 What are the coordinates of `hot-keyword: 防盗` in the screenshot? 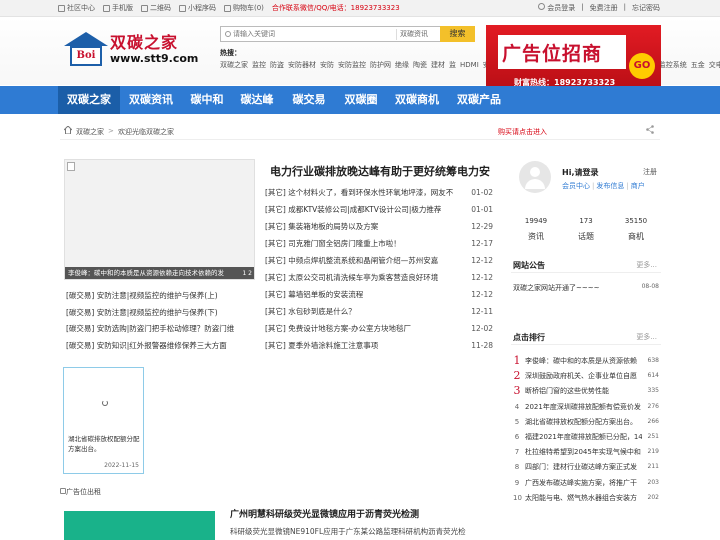 It's located at (277, 65).